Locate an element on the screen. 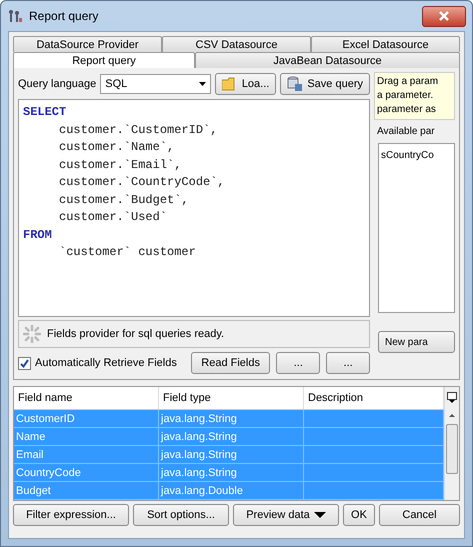  preview-data-button: Preview data is located at coordinates (286, 515).